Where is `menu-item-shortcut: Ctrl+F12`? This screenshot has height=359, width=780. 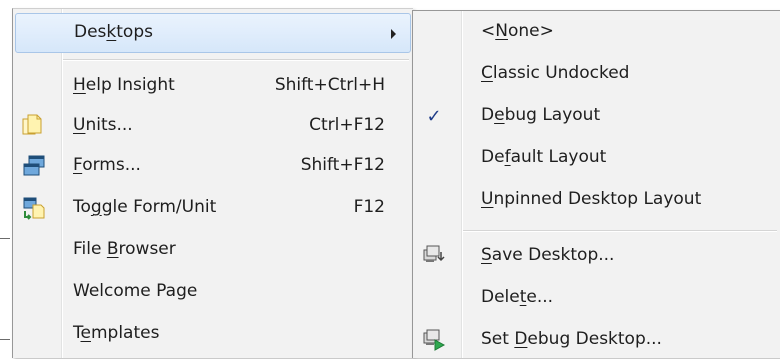 menu-item-shortcut: Ctrl+F12 is located at coordinates (347, 125).